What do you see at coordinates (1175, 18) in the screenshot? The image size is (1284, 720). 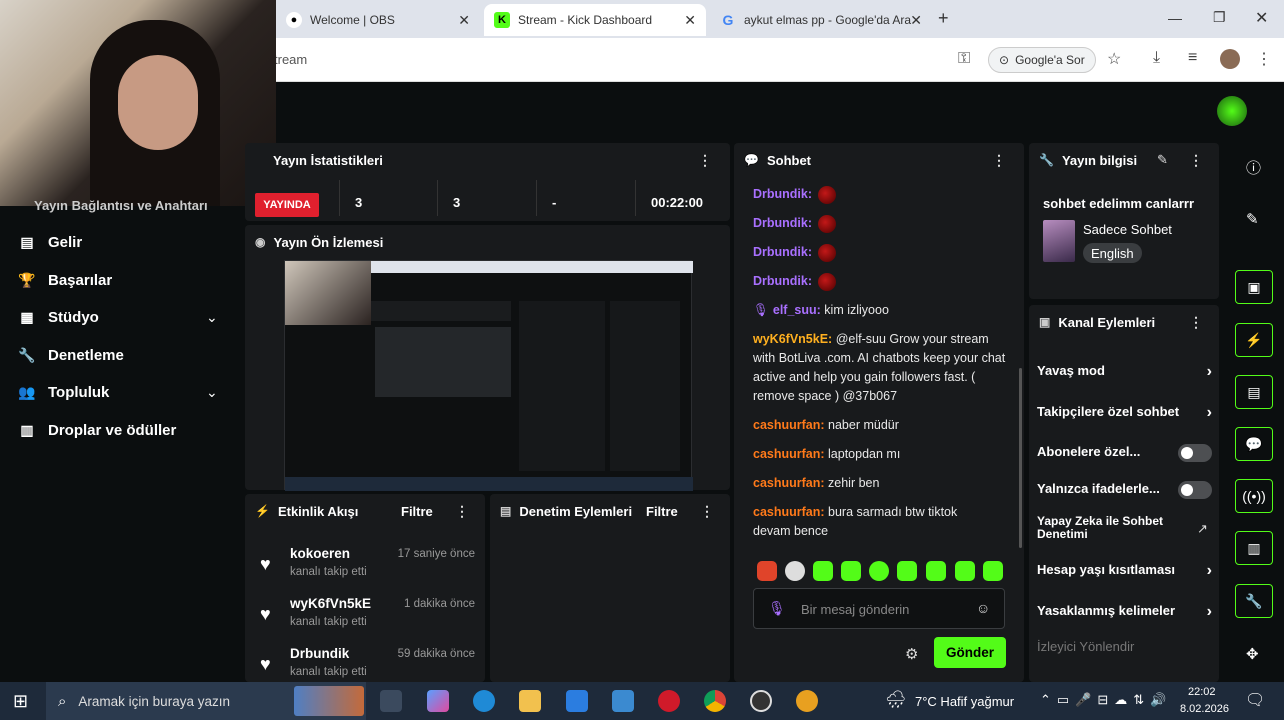 I see `minimize-icon: —` at bounding box center [1175, 18].